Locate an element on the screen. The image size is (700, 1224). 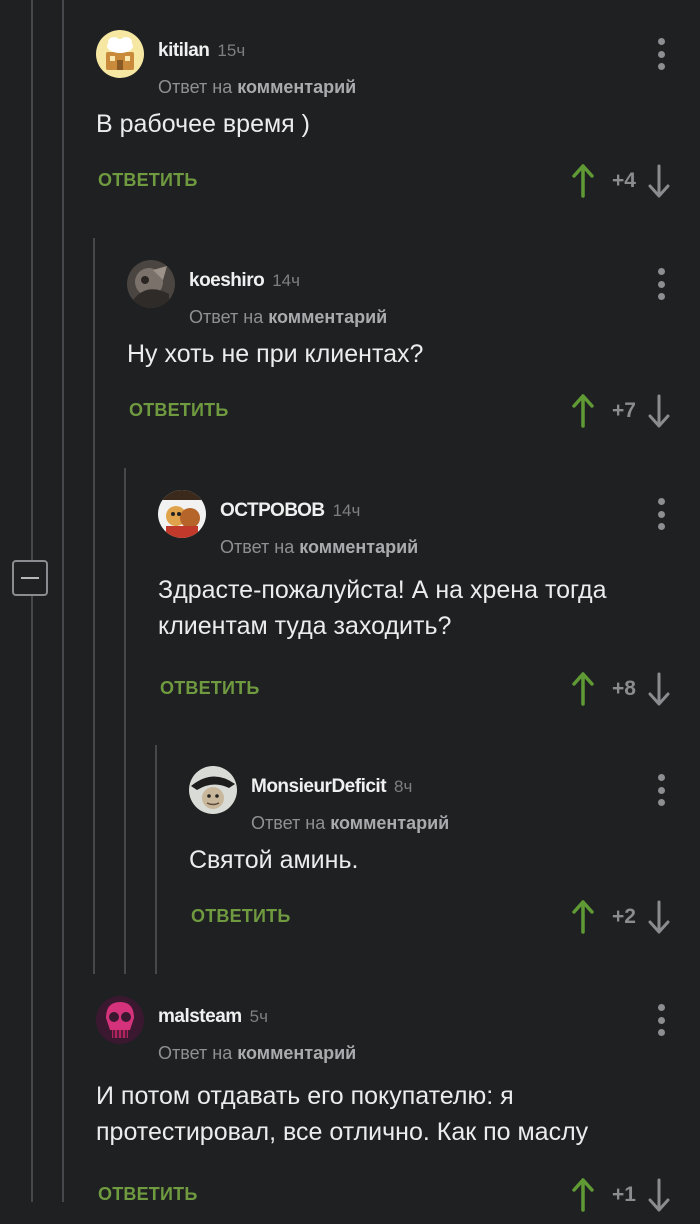
comment-actions: ОТВЕТИТЬ +1 is located at coordinates (398, 1201).